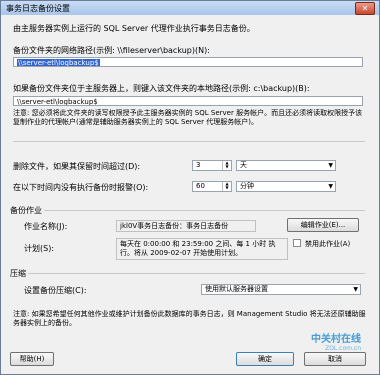 Image resolution: width=380 pixels, height=375 pixels. I want to click on disable-job-checkbox, so click(297, 243).